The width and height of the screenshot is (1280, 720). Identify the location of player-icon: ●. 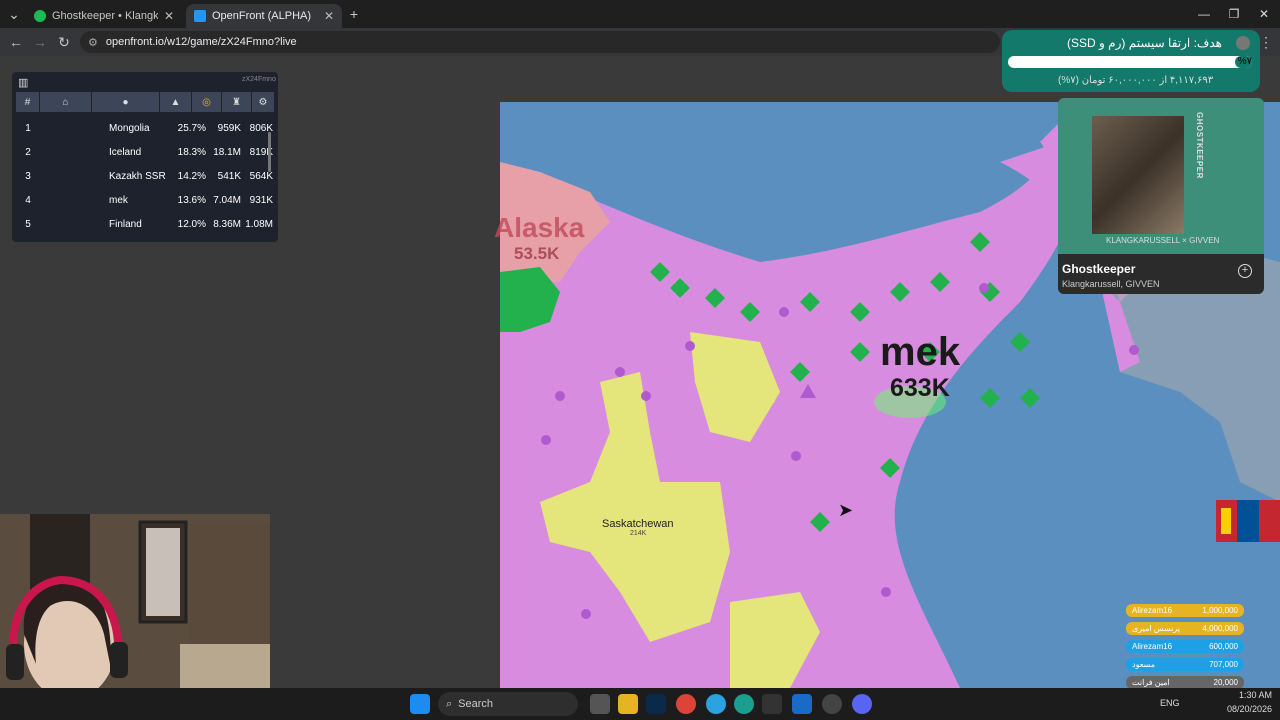
(126, 102).